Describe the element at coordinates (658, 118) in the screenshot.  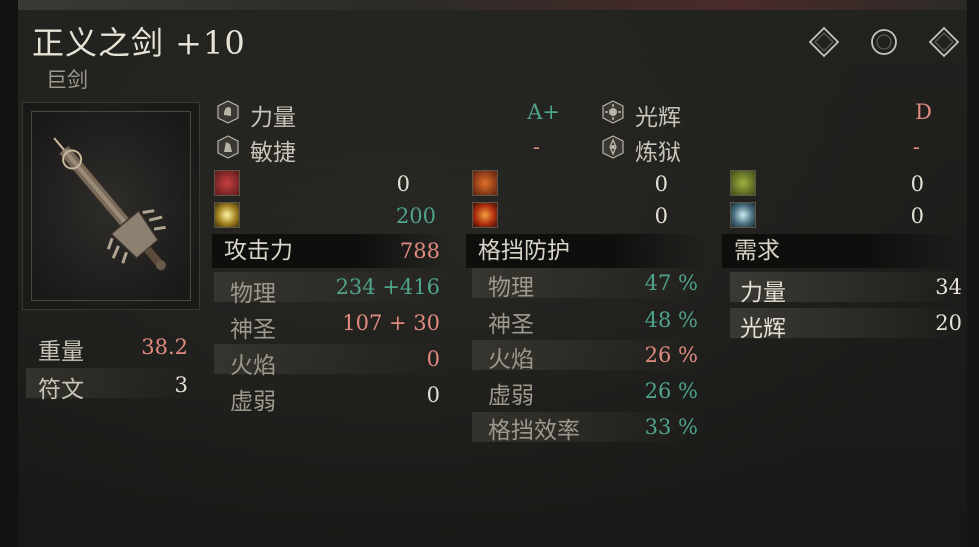
I see `scaling-label-faith: 光辉` at that location.